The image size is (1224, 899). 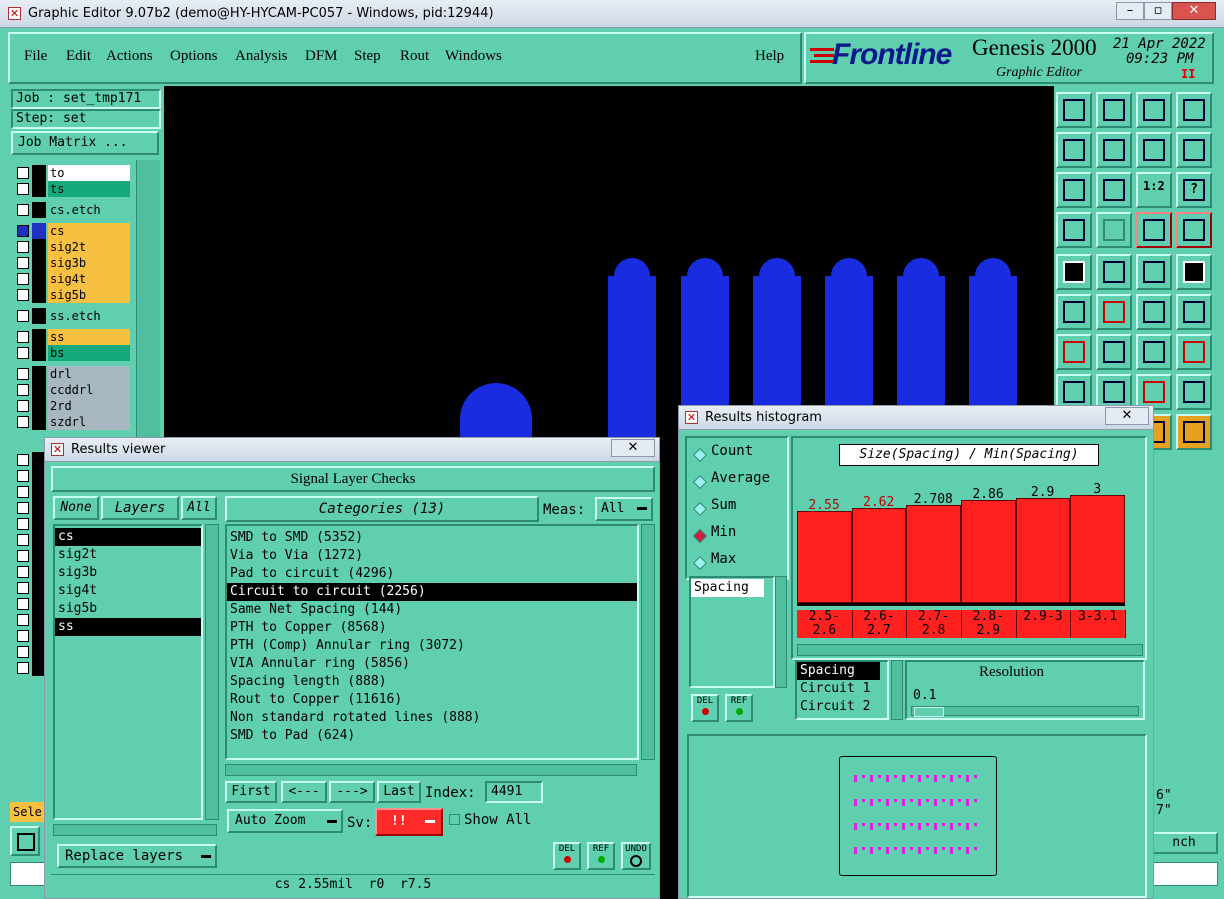 I want to click on slash-line-tool-button, so click(x=1114, y=352).